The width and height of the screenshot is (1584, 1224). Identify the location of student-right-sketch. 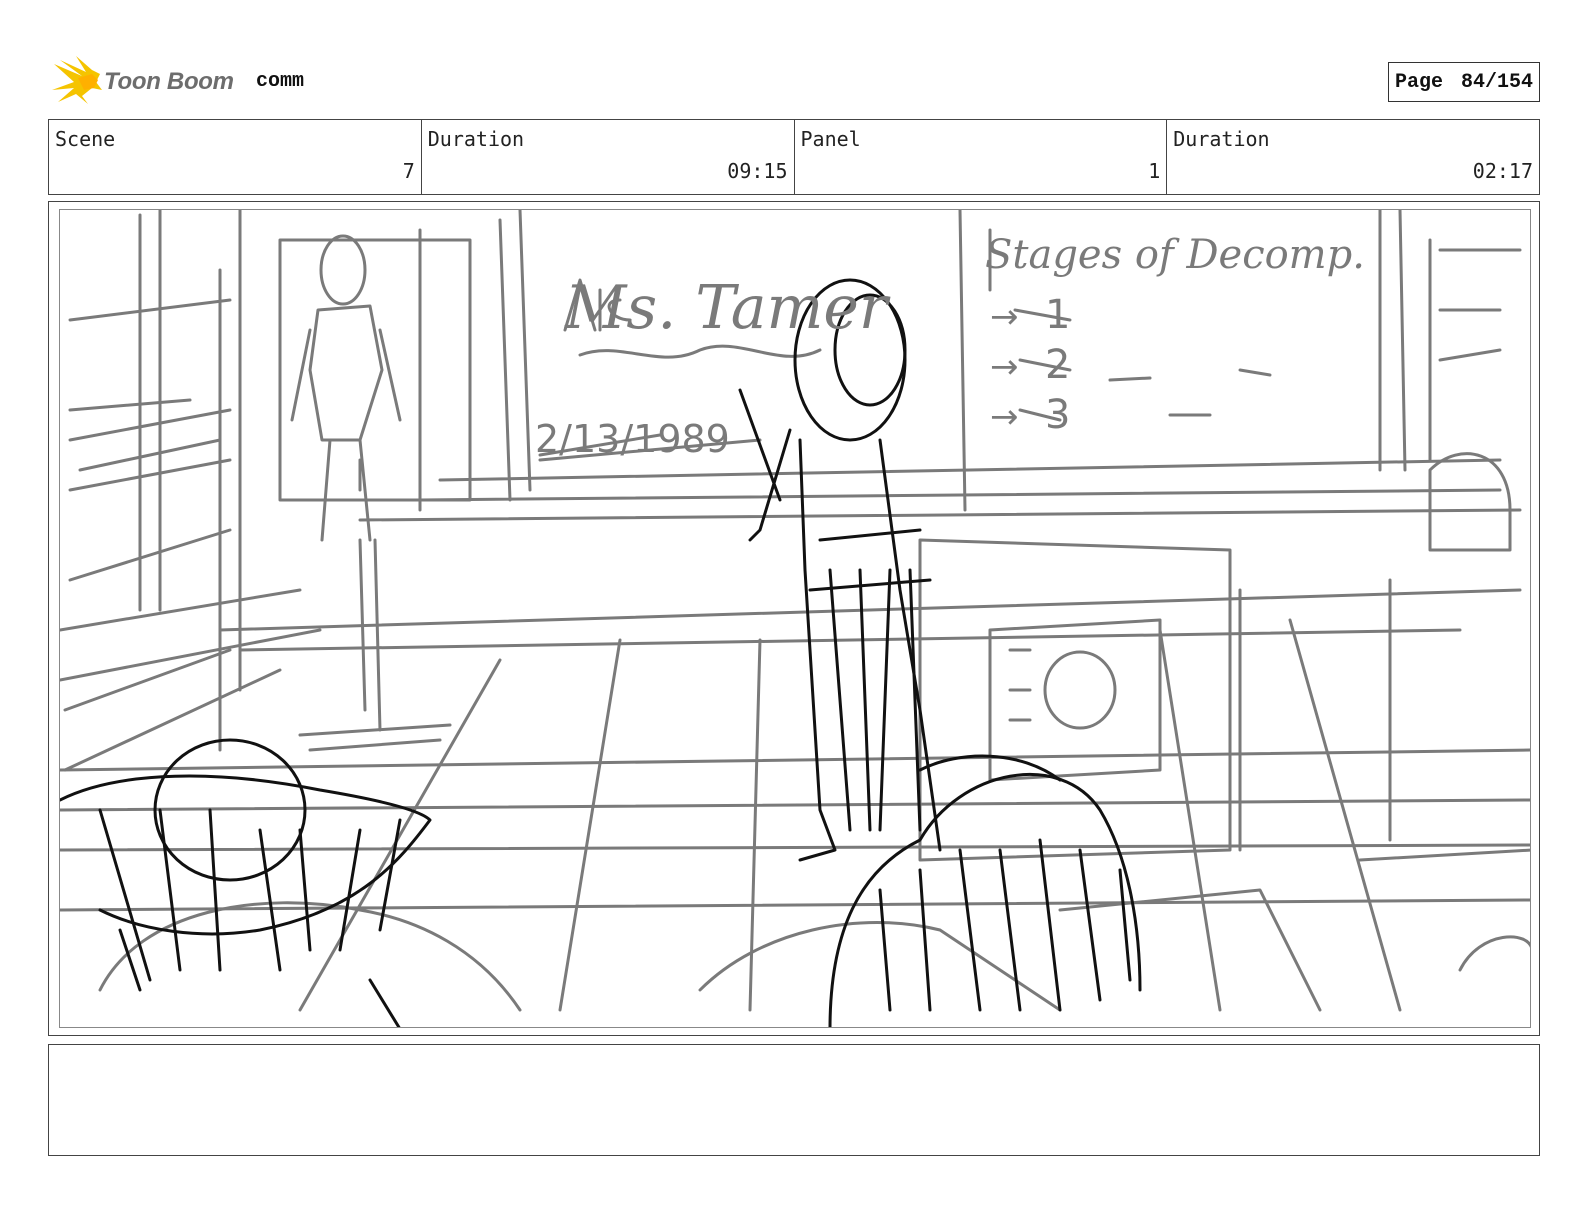
(985, 890).